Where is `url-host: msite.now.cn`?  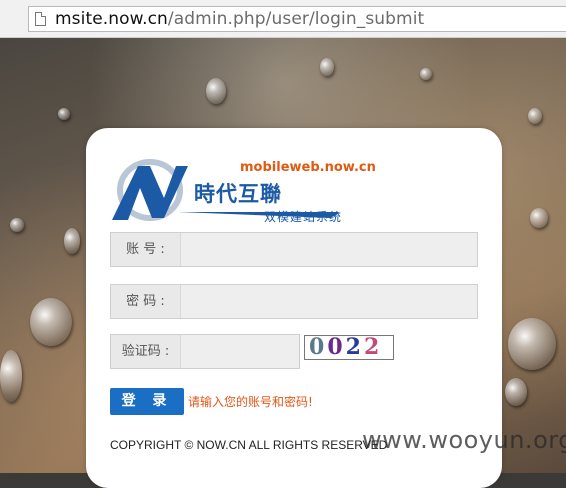 url-host: msite.now.cn is located at coordinates (111, 19).